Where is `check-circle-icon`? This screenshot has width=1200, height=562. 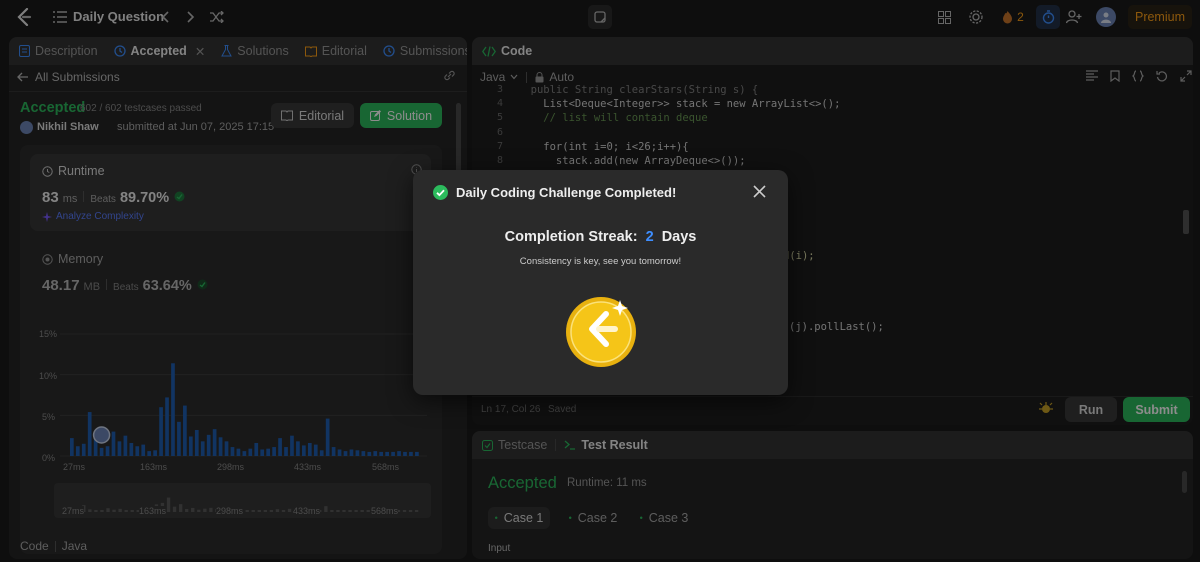
check-circle-icon is located at coordinates (440, 192).